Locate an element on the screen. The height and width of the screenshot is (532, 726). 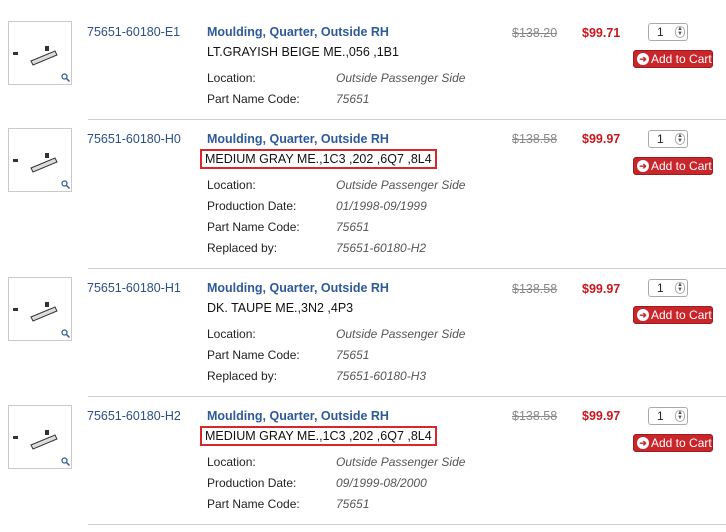
list-price: $138.20 is located at coordinates (535, 33).